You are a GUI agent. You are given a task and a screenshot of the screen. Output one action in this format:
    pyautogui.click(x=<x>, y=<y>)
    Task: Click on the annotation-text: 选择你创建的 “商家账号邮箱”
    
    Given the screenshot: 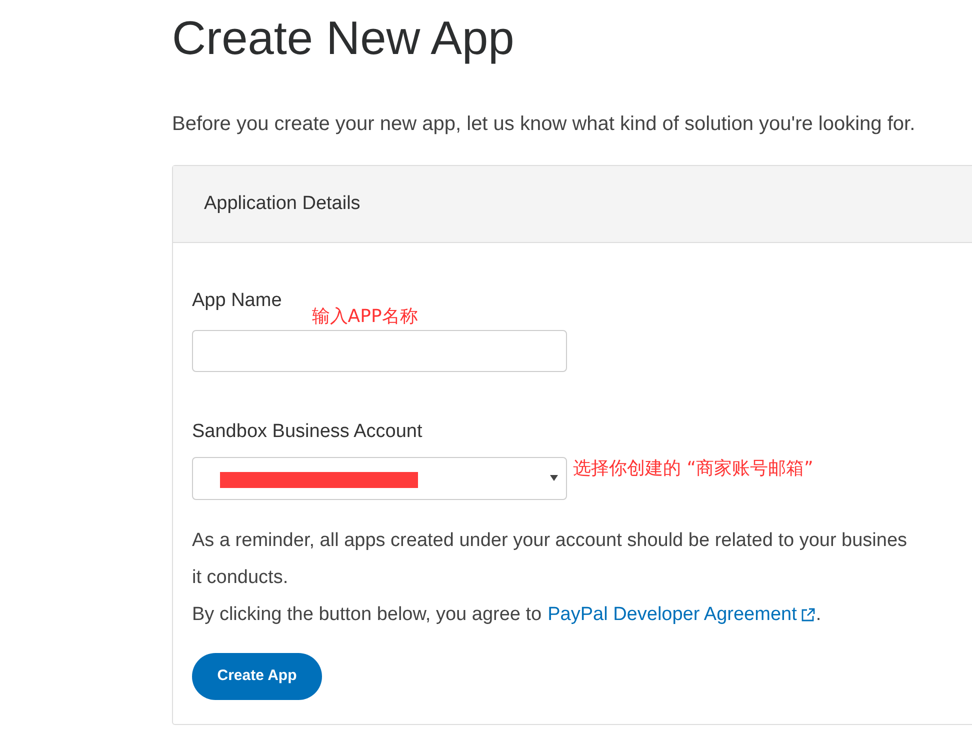 What is the action you would take?
    pyautogui.click(x=693, y=469)
    